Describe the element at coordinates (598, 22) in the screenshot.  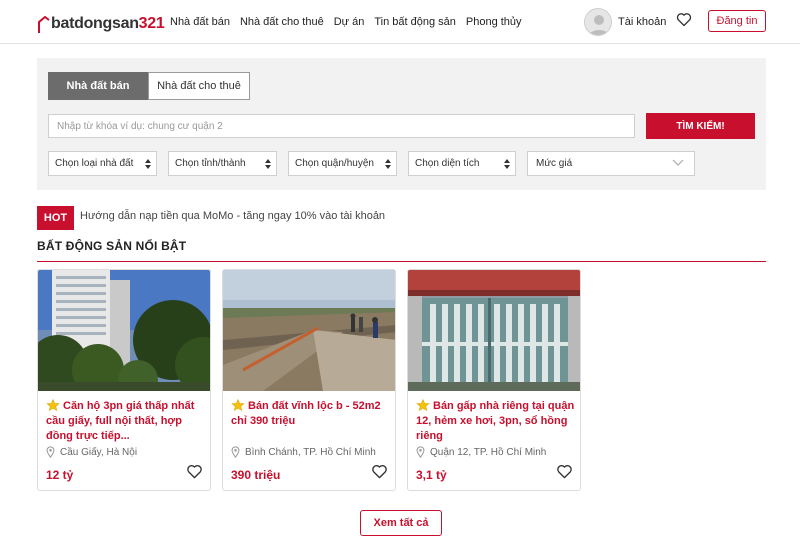
I see `avatar` at that location.